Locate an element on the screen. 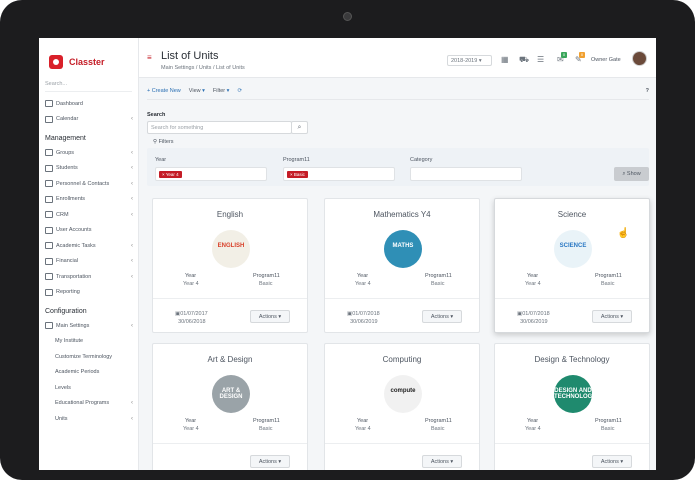  notification-badge: 0 is located at coordinates (564, 55).